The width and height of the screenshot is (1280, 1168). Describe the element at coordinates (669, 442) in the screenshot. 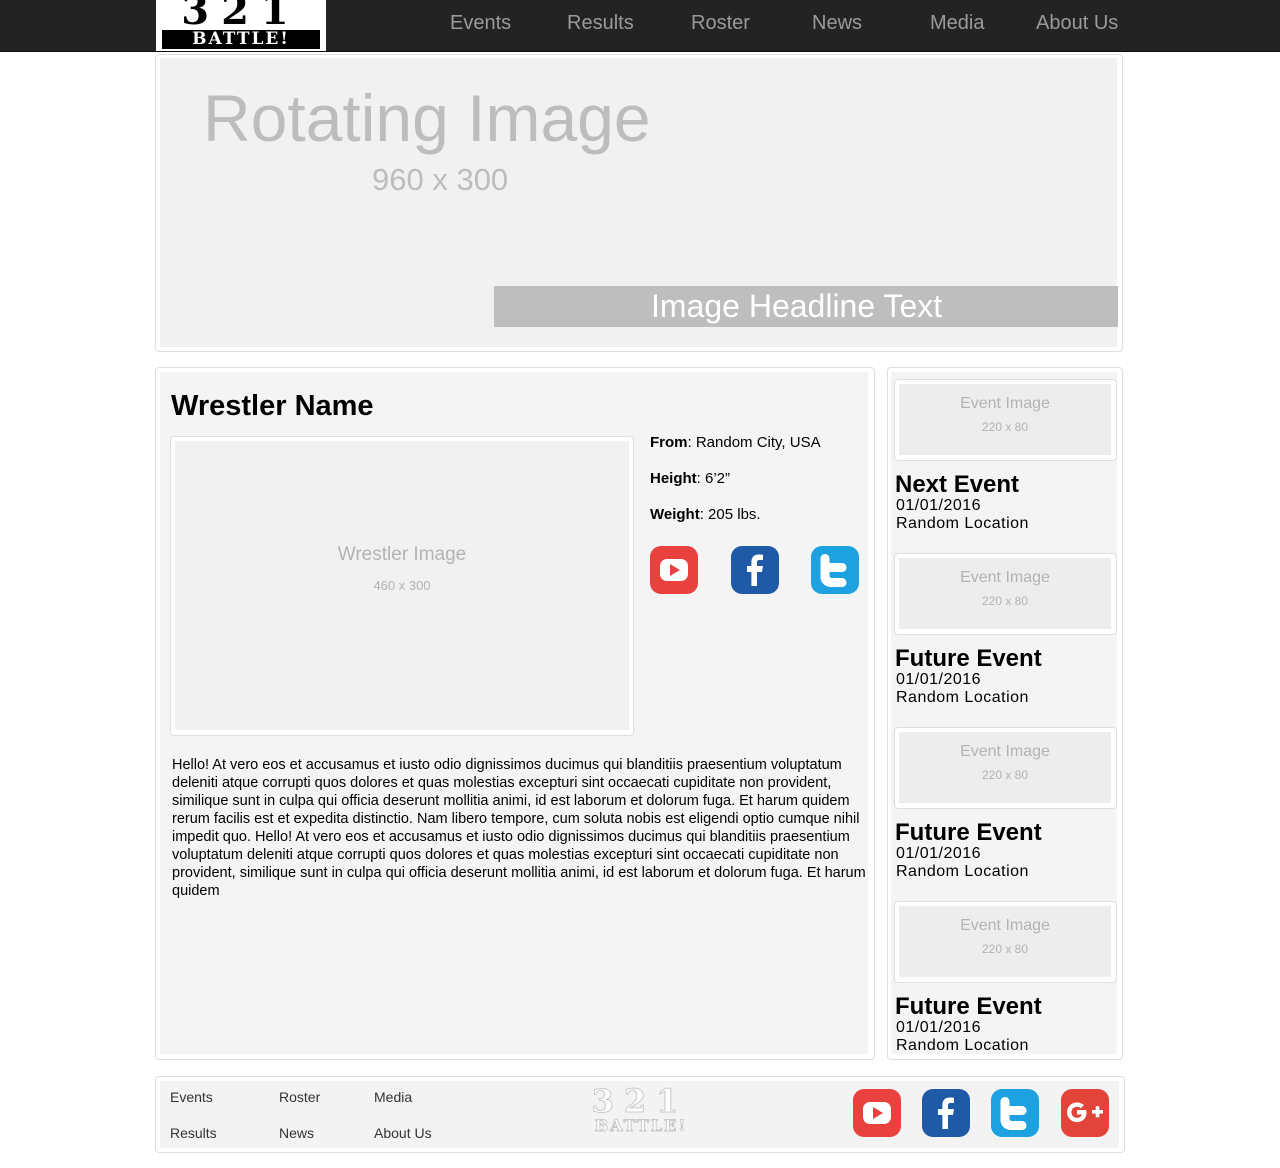

I see `from-label: From` at that location.